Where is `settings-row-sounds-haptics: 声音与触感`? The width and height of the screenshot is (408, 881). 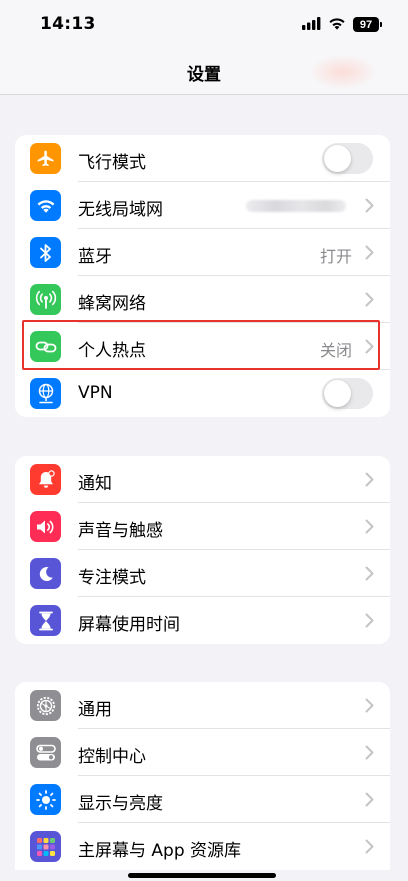
settings-row-sounds-haptics: 声音与触感 is located at coordinates (202, 526).